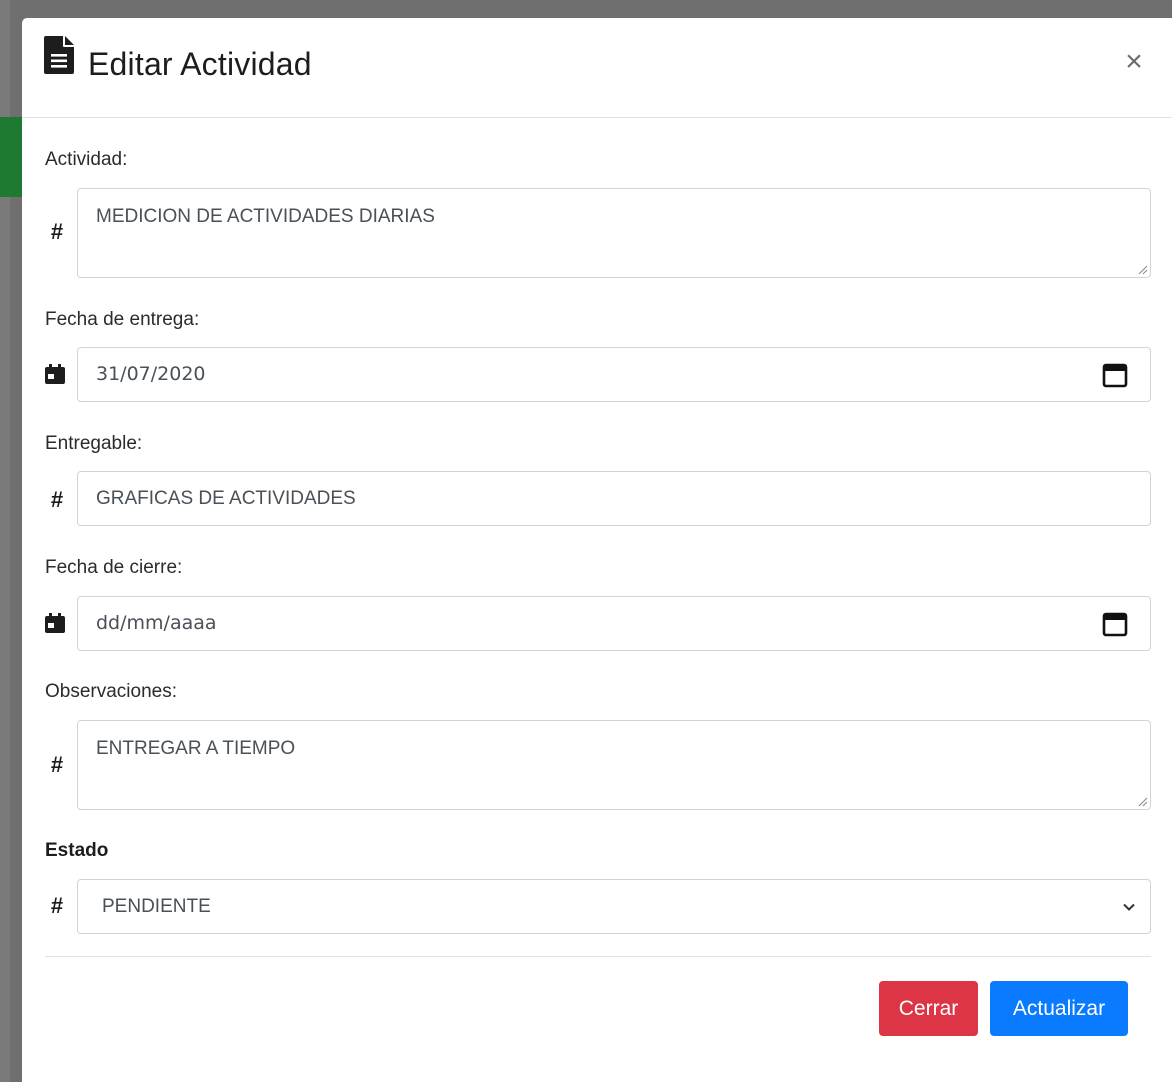 The height and width of the screenshot is (1082, 1172). What do you see at coordinates (156, 906) in the screenshot?
I see `estado-selected-value: PENDIENTE` at bounding box center [156, 906].